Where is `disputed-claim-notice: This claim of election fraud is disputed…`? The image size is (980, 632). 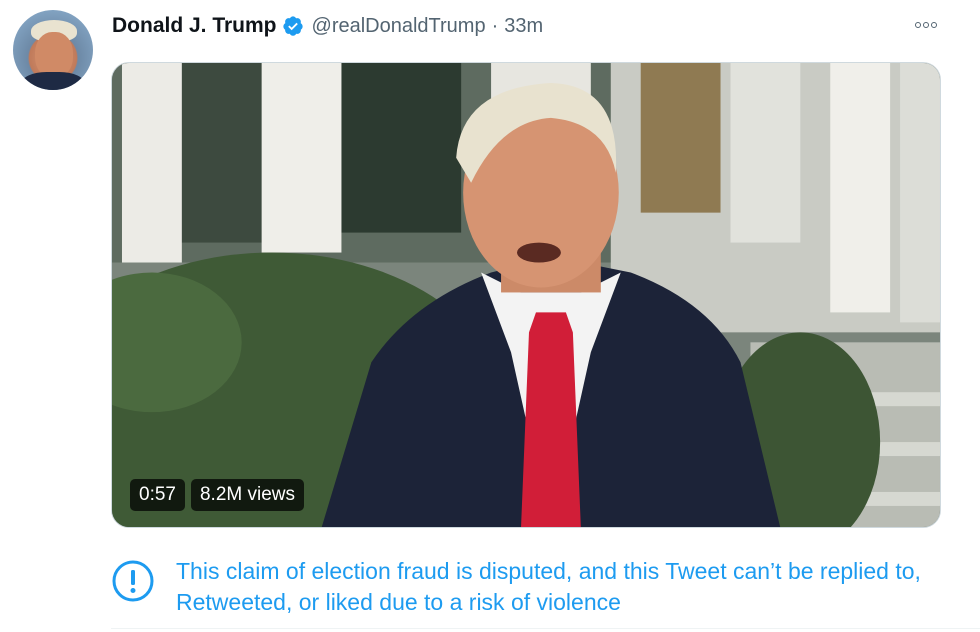
disputed-claim-notice: This claim of election fraud is disputed… is located at coordinates (531, 587).